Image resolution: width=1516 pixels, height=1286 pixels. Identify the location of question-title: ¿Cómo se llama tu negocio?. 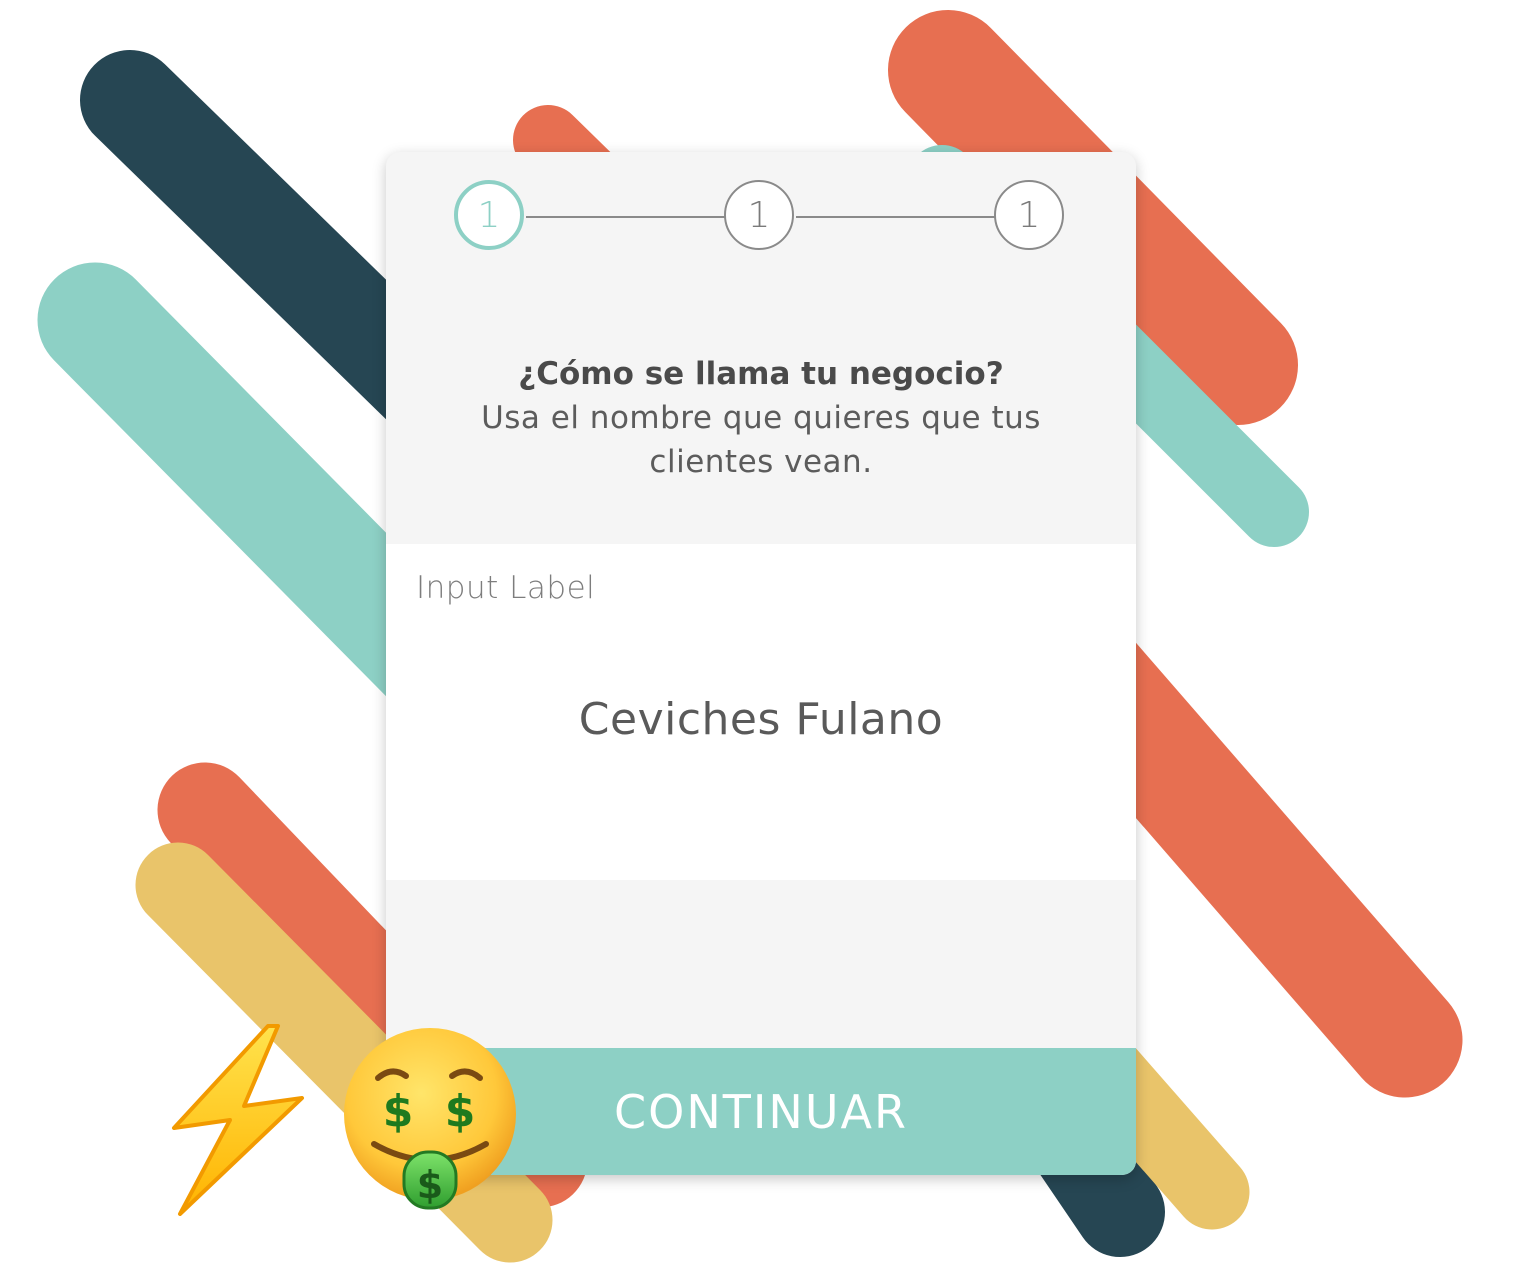
(761, 374).